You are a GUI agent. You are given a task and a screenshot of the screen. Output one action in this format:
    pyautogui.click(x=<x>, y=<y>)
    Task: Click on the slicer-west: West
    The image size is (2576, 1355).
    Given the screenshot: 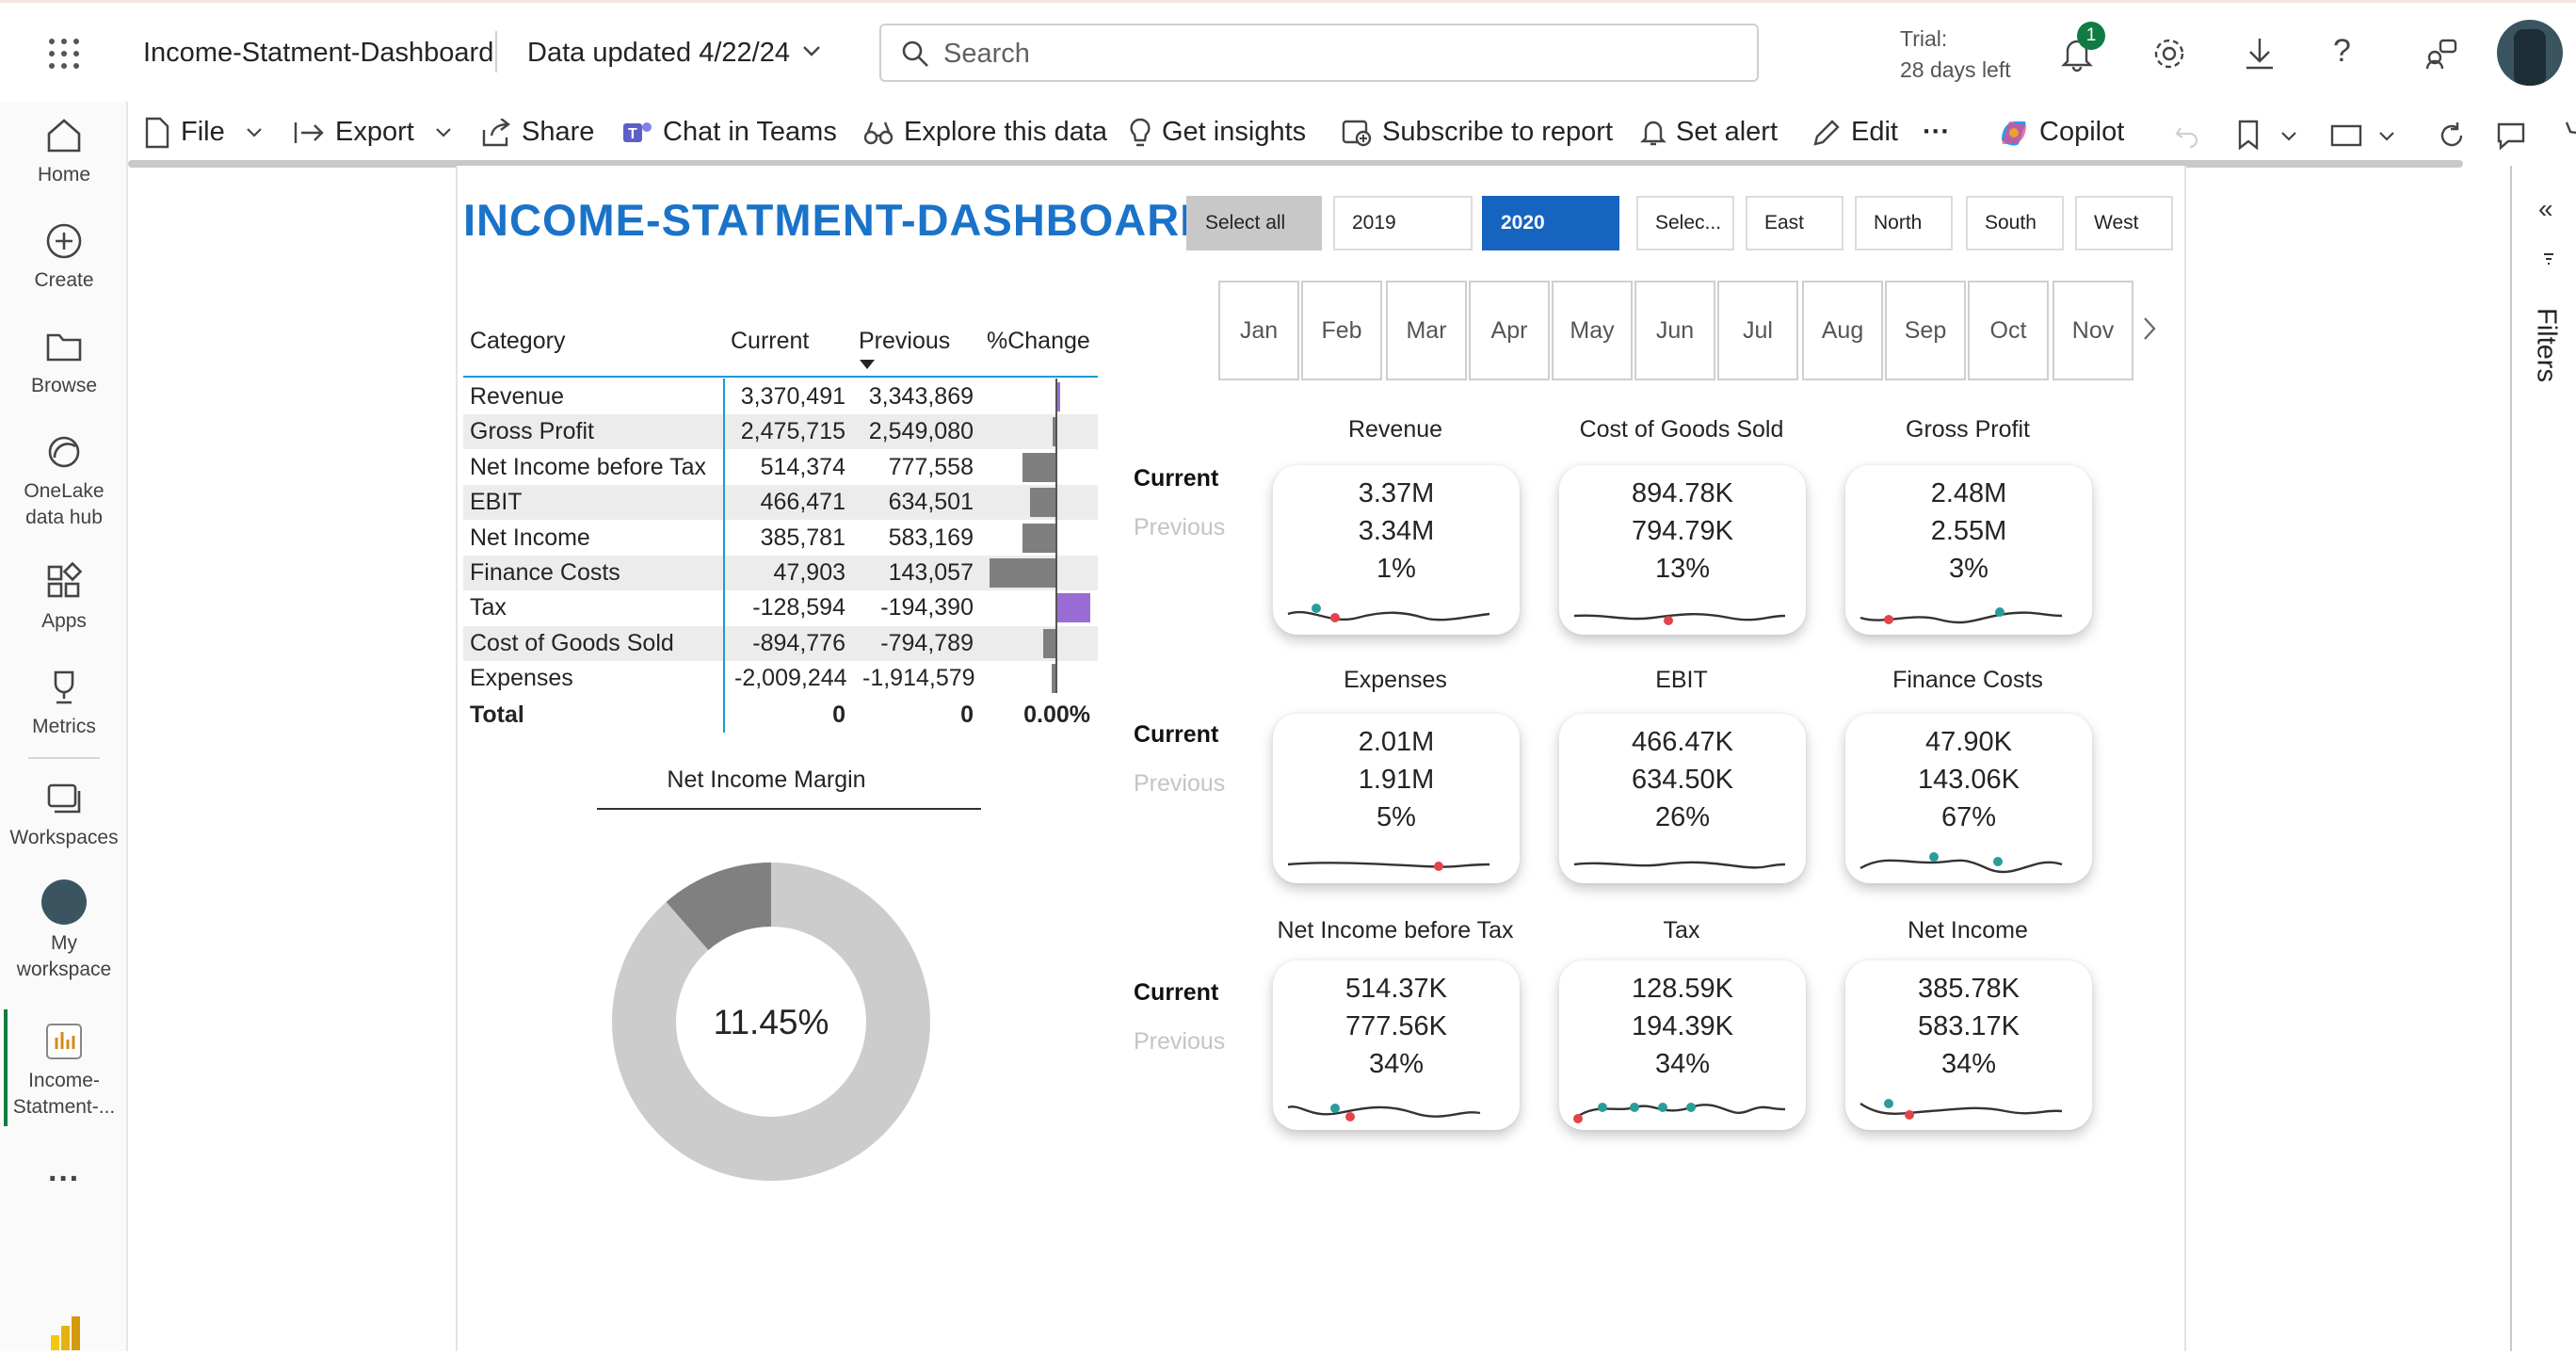 What is the action you would take?
    pyautogui.click(x=2124, y=223)
    